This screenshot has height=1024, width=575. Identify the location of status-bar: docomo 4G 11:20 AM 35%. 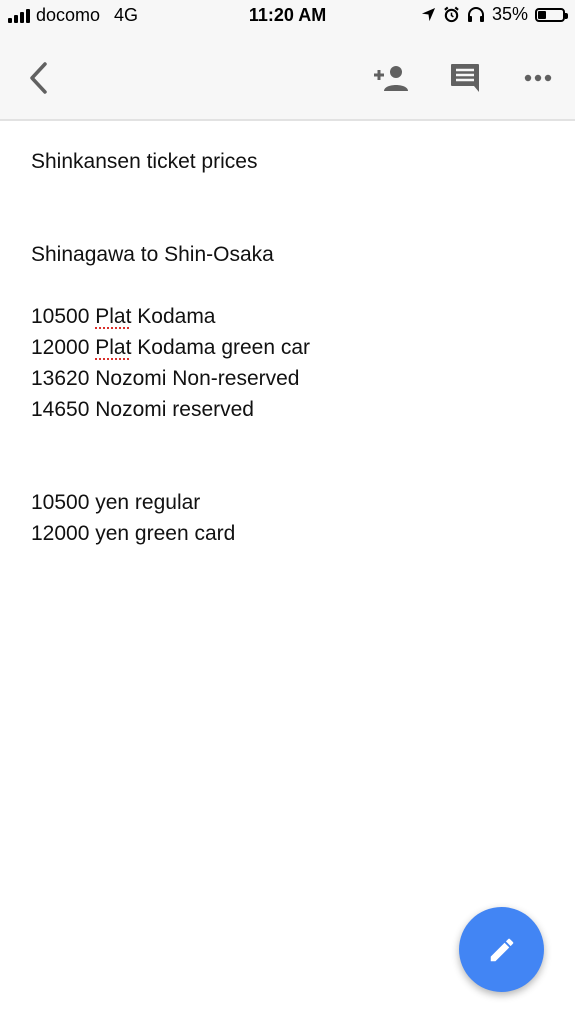
(287, 17).